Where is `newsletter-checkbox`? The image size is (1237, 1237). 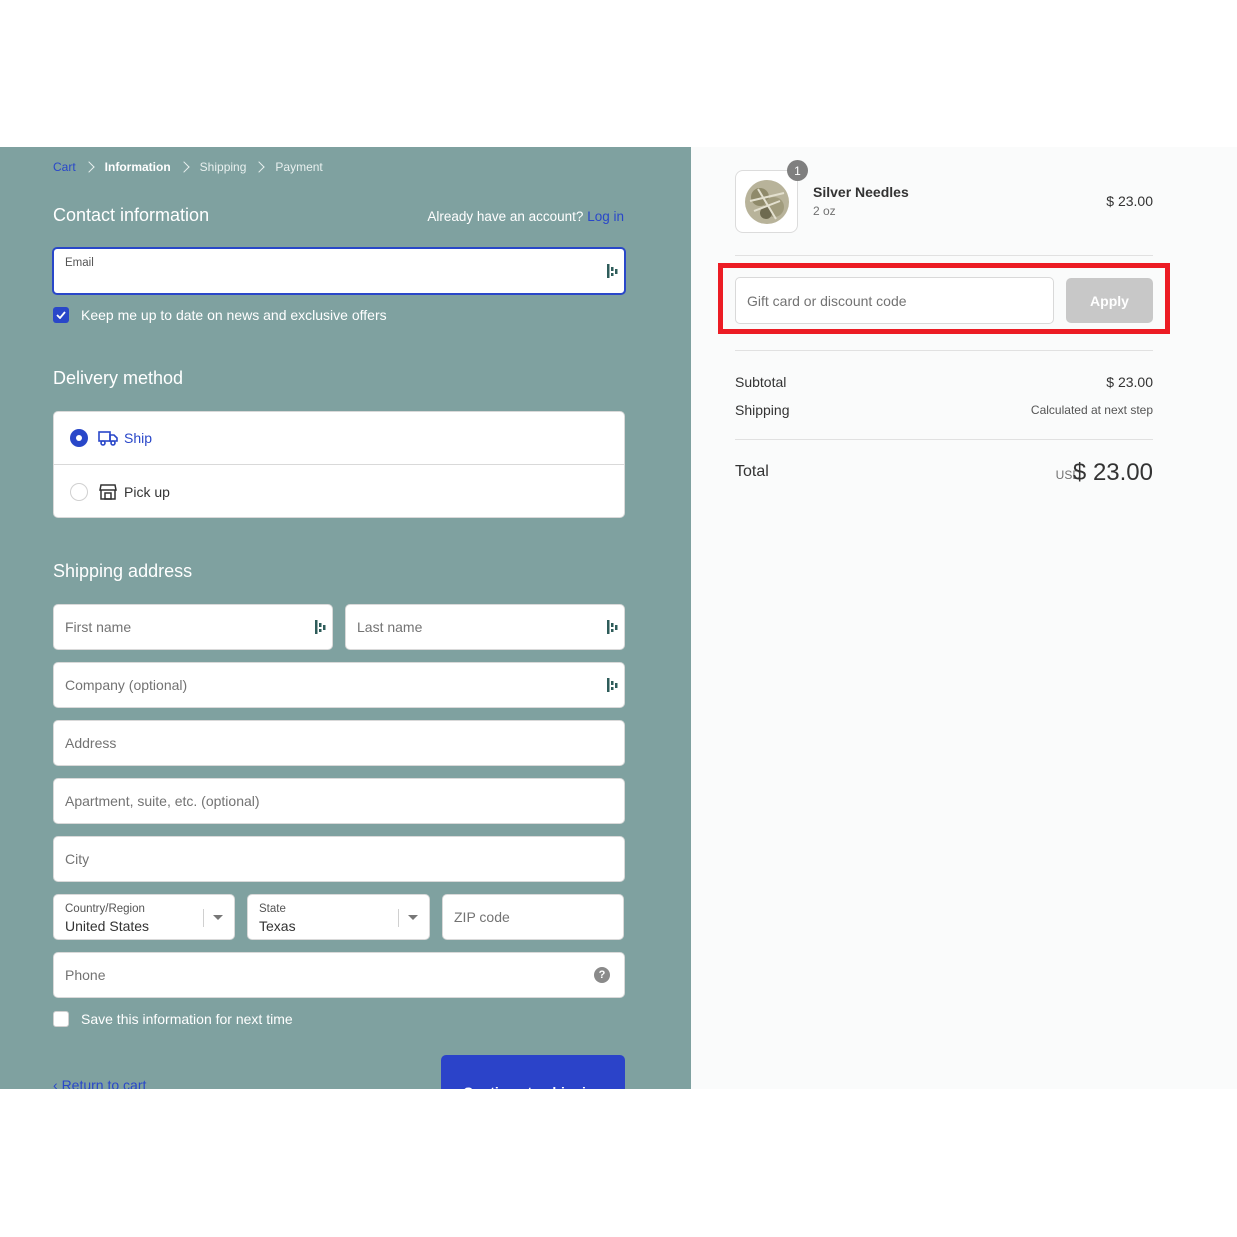
newsletter-checkbox is located at coordinates (61, 315).